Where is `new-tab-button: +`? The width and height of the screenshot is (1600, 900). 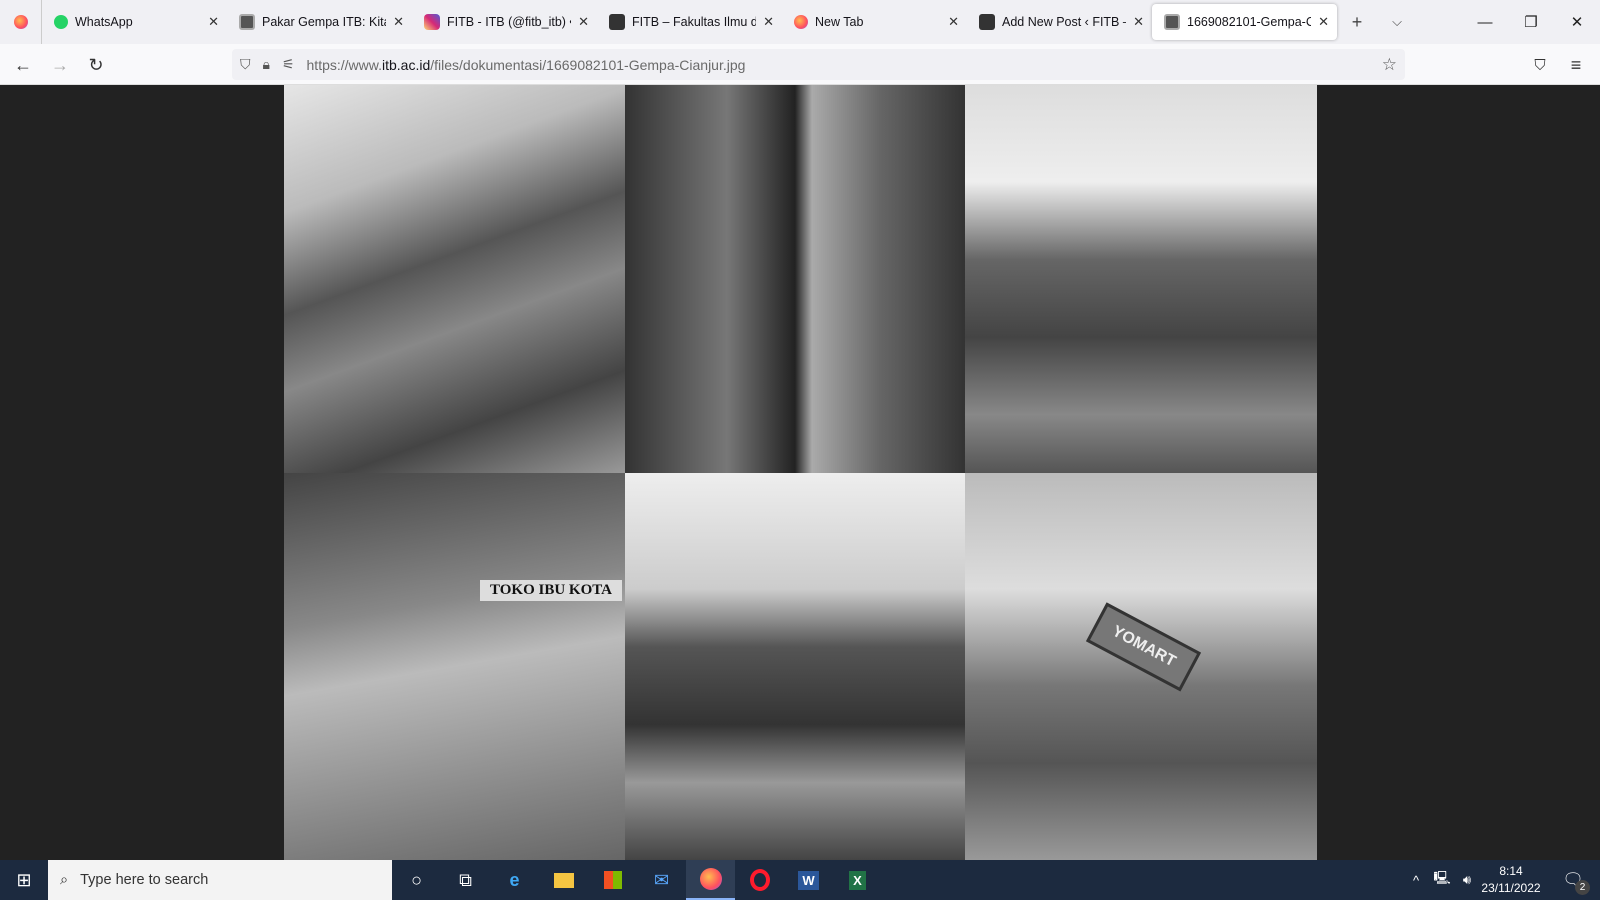
new-tab-button: + is located at coordinates (1357, 22).